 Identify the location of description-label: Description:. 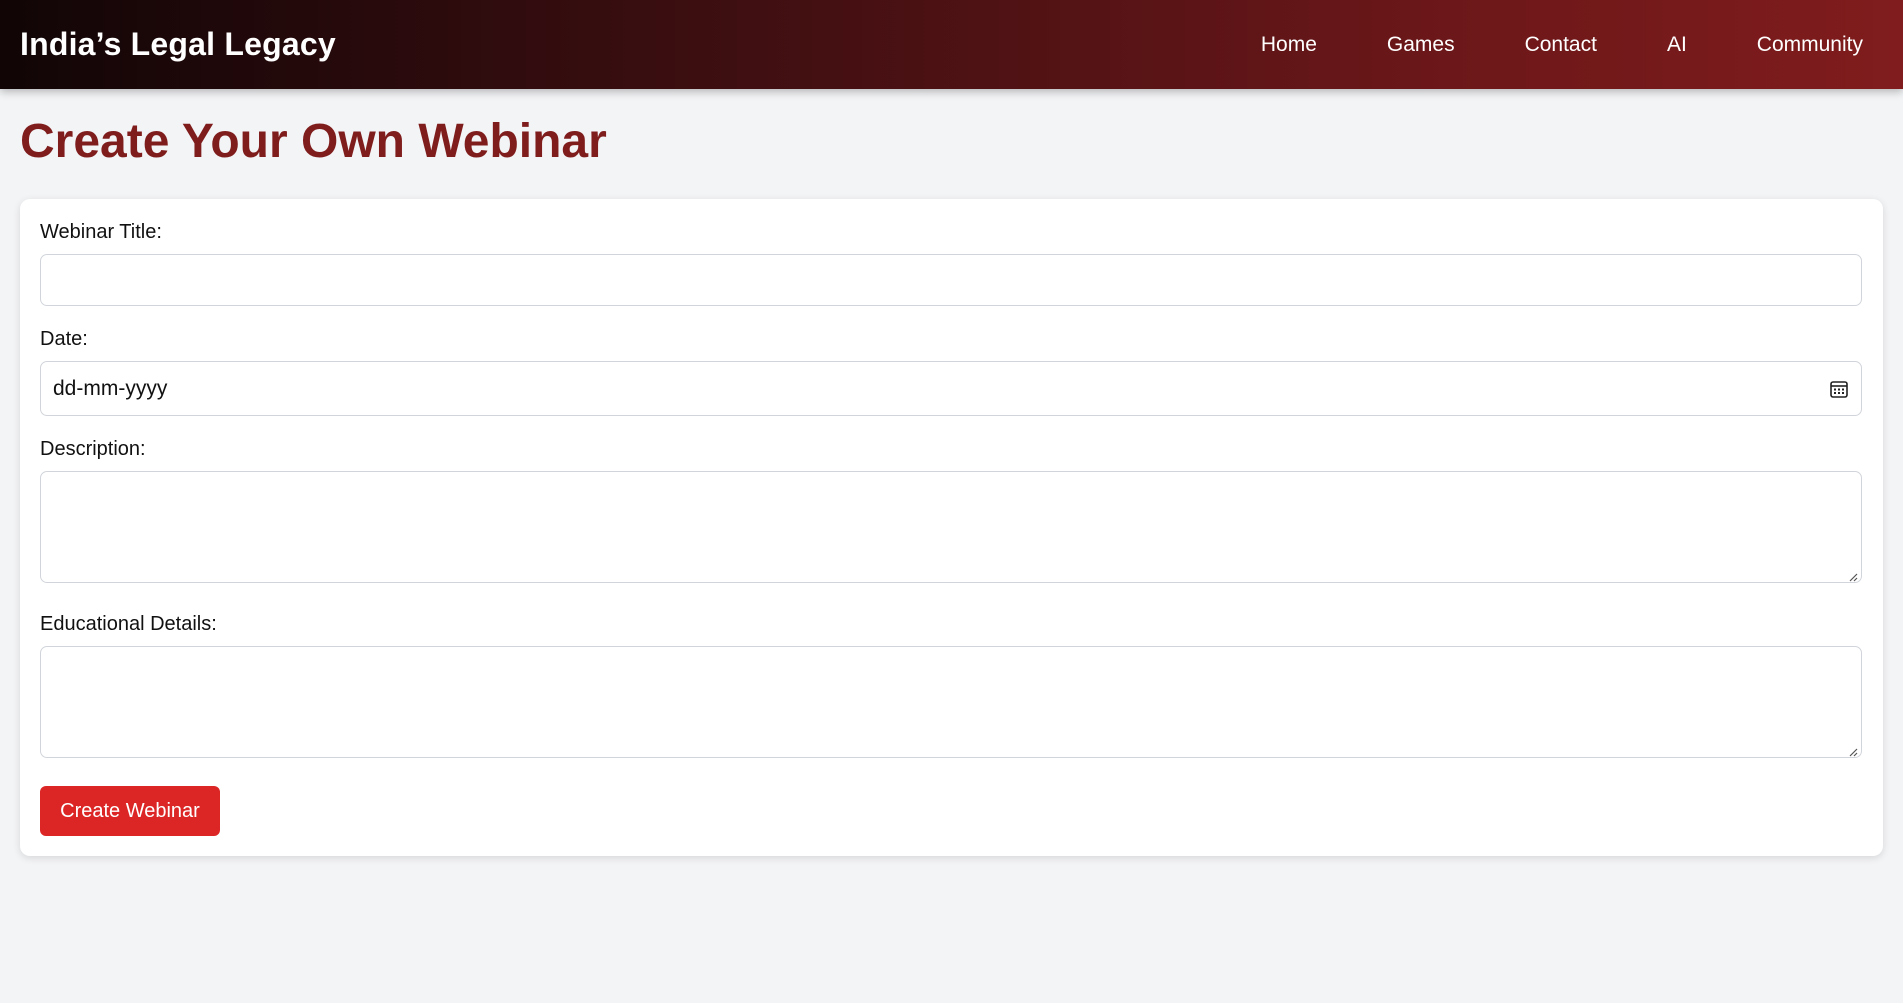
(93, 449).